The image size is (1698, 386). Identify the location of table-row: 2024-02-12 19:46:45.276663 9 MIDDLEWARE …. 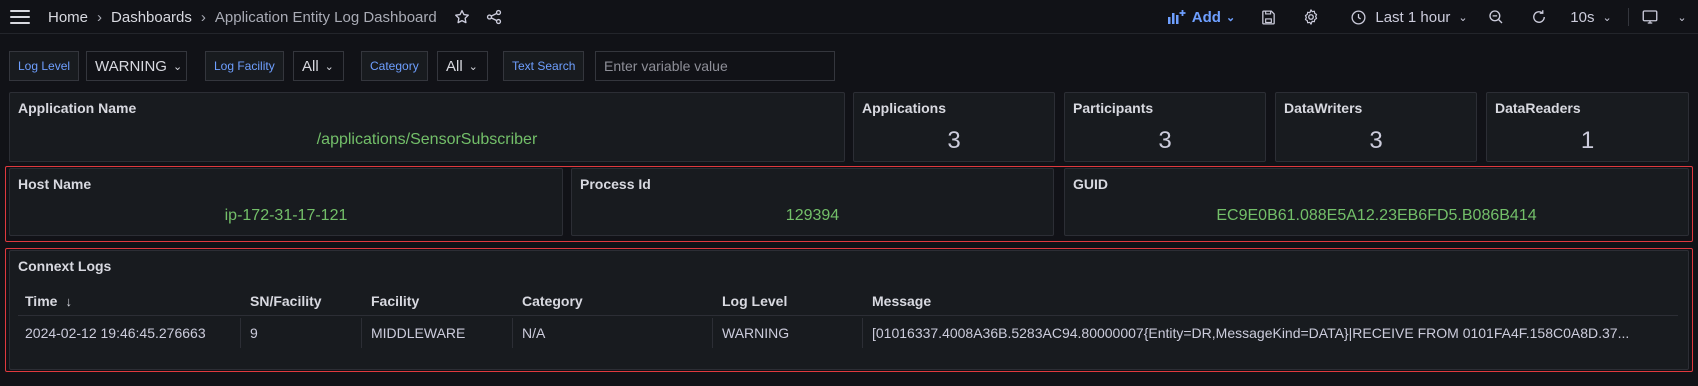
(848, 333).